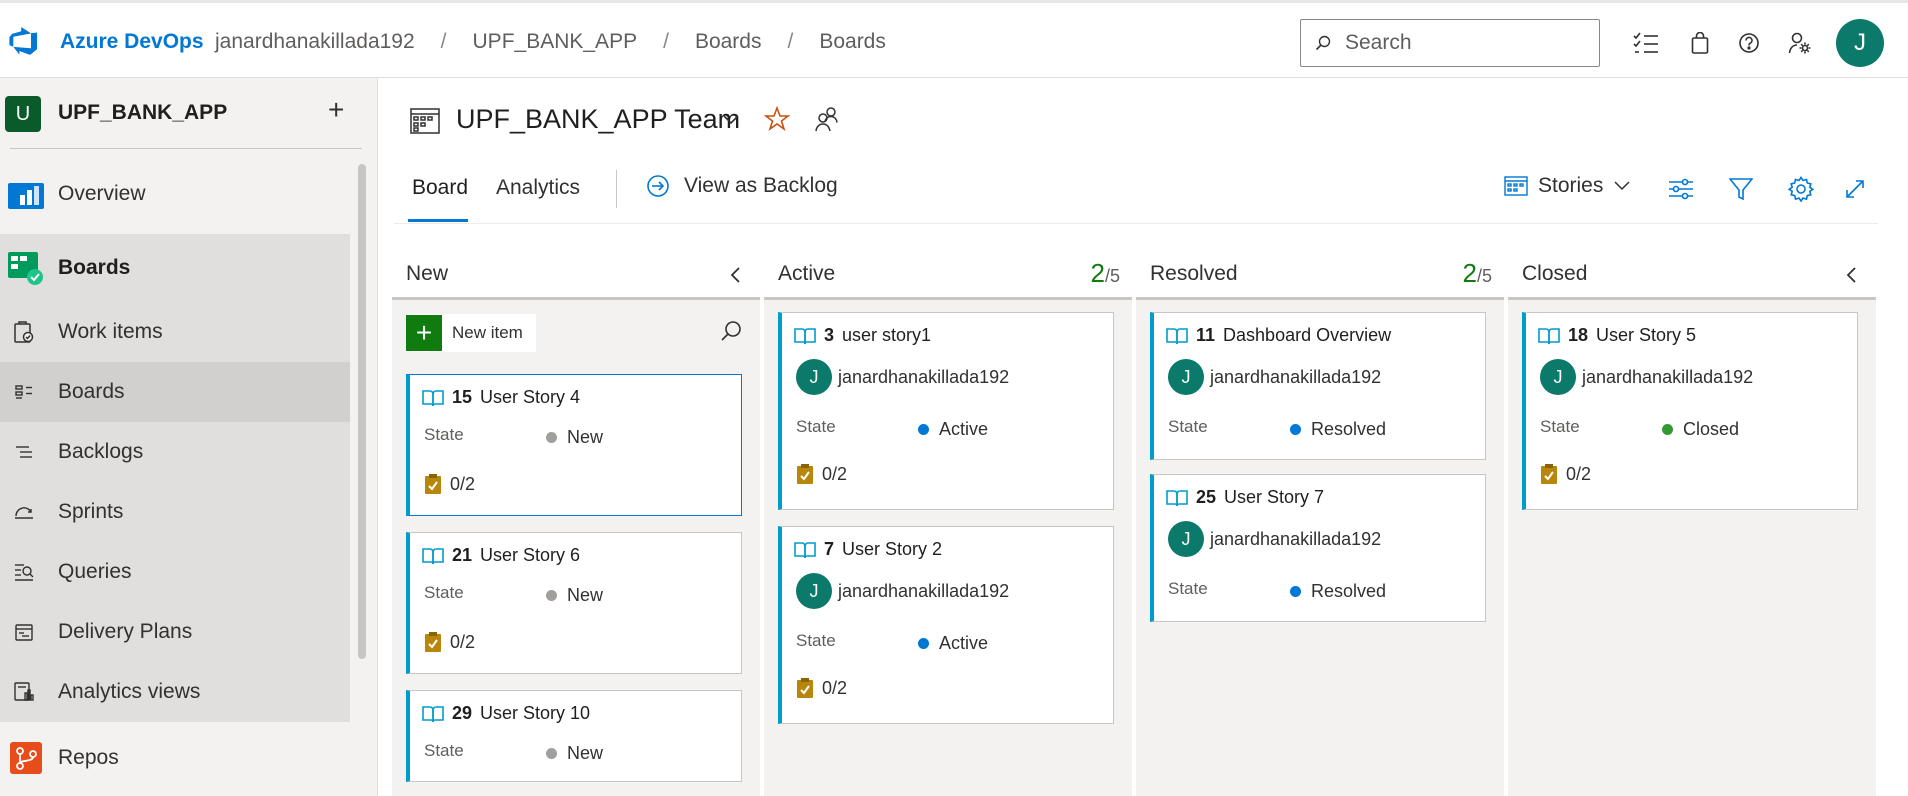  I want to click on card-title: 7 User Story 2, so click(868, 549).